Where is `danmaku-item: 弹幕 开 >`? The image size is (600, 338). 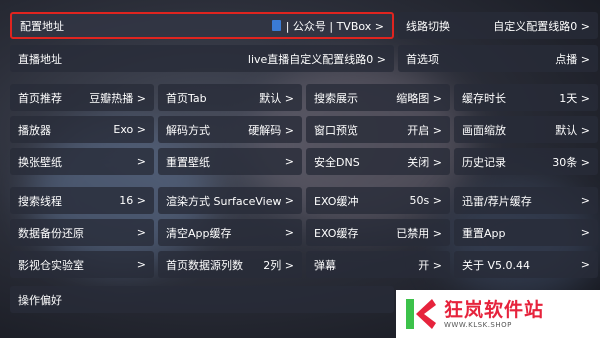
danmaku-item: 弹幕 开 > is located at coordinates (378, 264).